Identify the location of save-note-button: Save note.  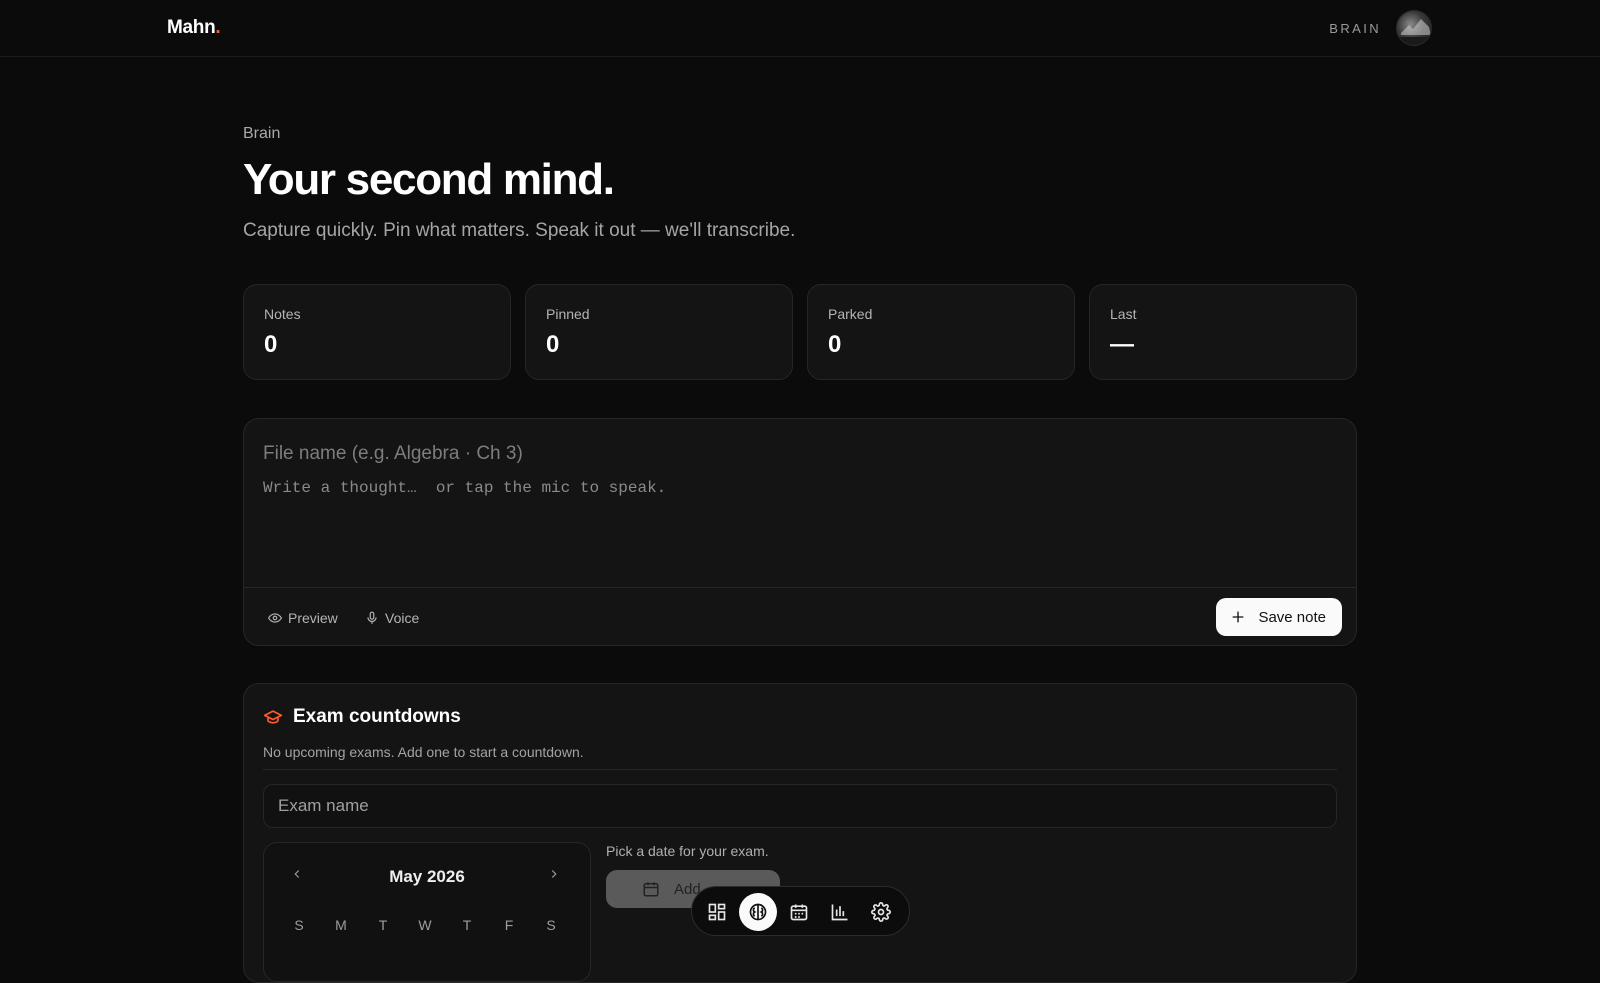
(1279, 617).